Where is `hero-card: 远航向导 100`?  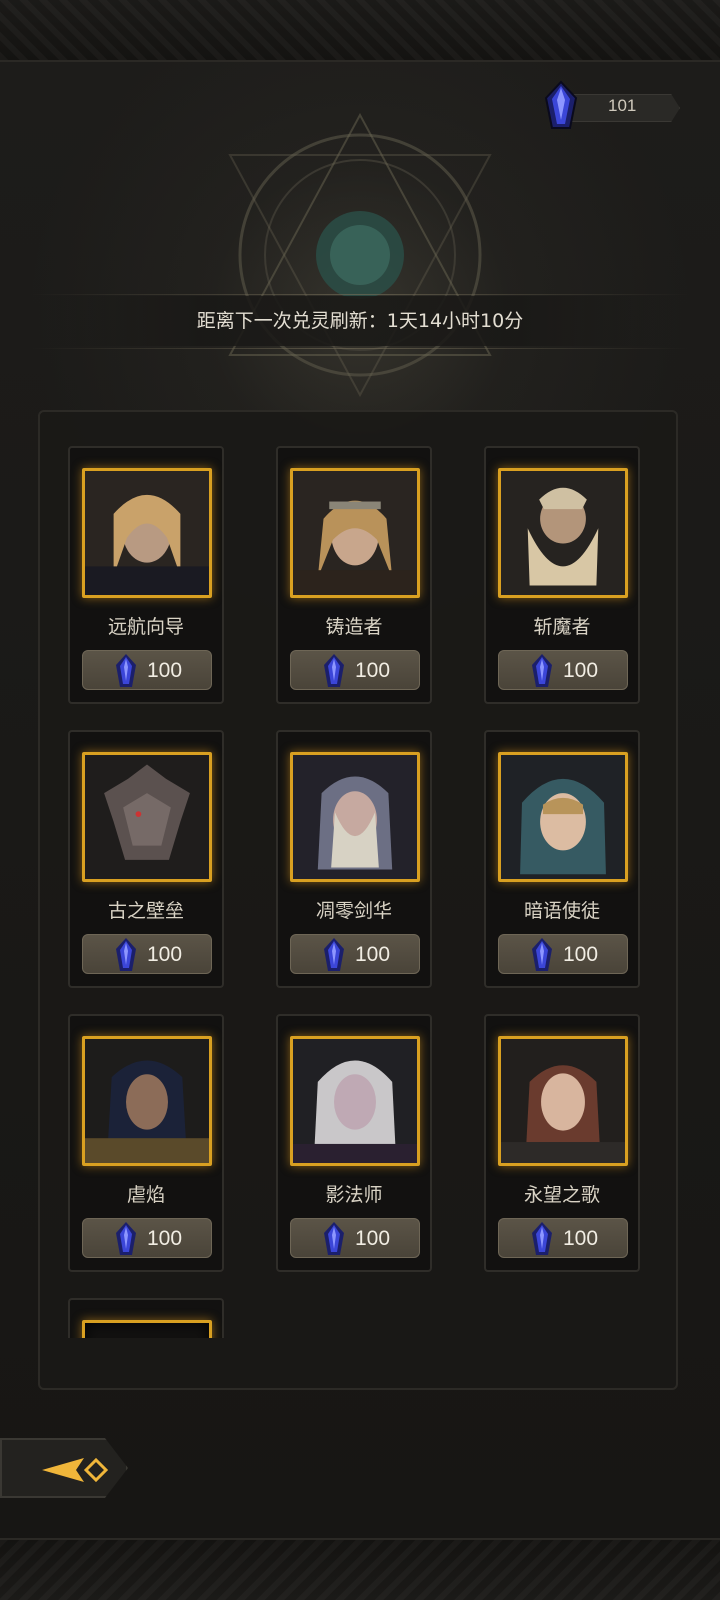 hero-card: 远航向导 100 is located at coordinates (146, 575).